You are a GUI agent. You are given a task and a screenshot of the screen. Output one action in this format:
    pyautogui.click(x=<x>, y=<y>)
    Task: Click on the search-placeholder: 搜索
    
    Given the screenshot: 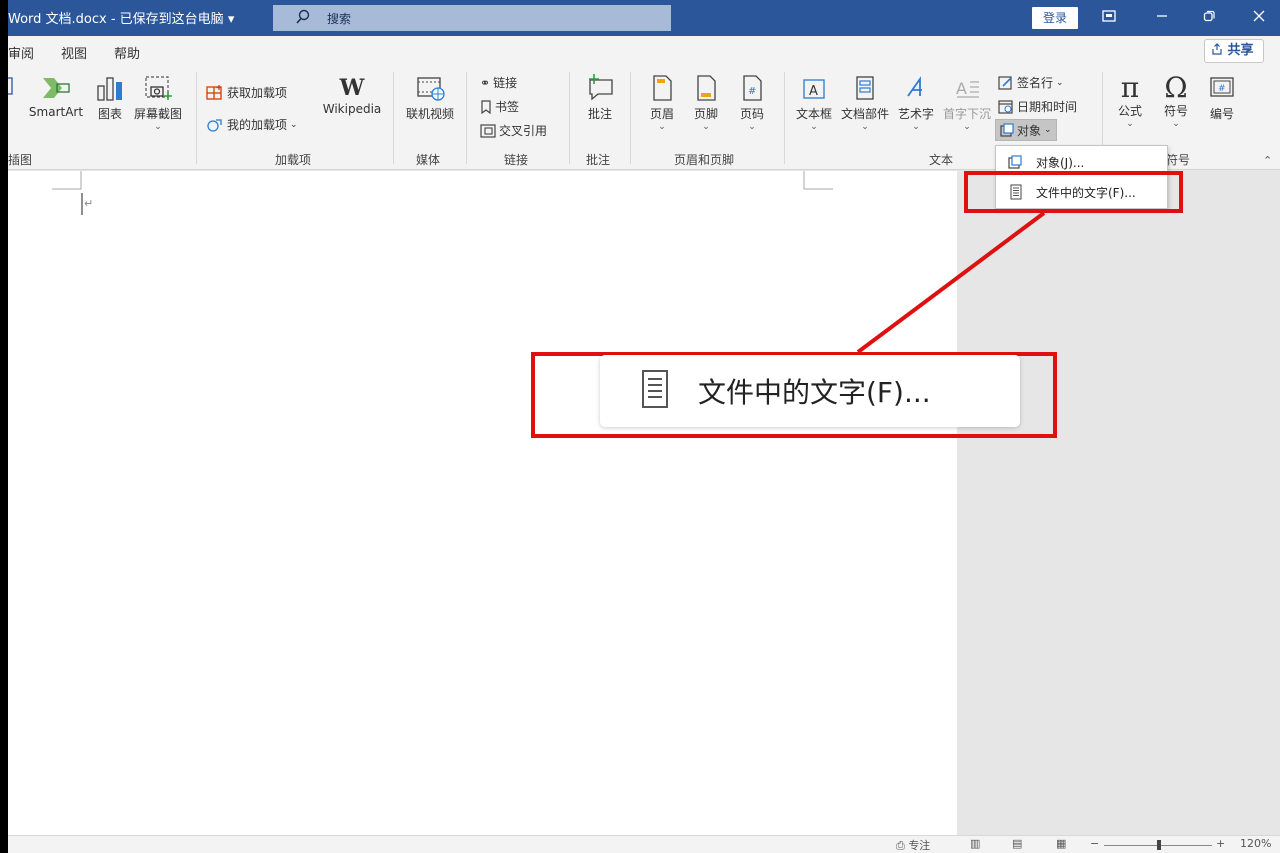 What is the action you would take?
    pyautogui.click(x=339, y=19)
    